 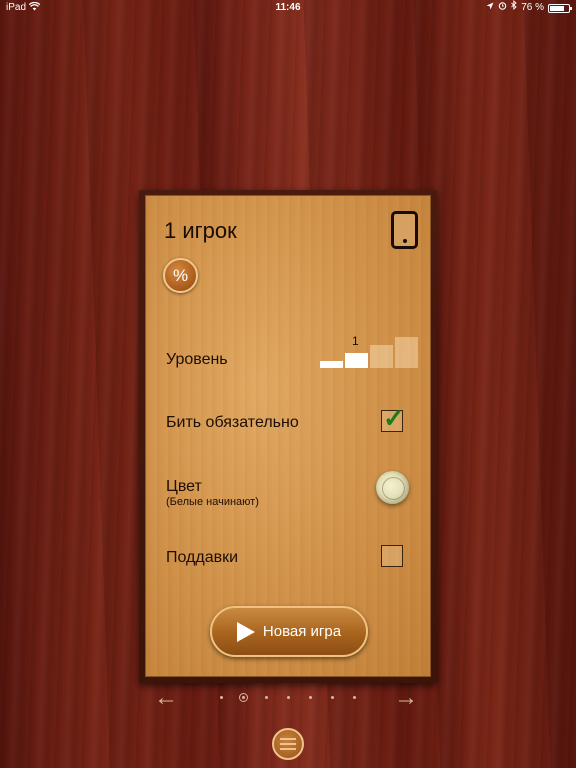 I want to click on mandatory-capture-checkbox: ✓, so click(x=393, y=418).